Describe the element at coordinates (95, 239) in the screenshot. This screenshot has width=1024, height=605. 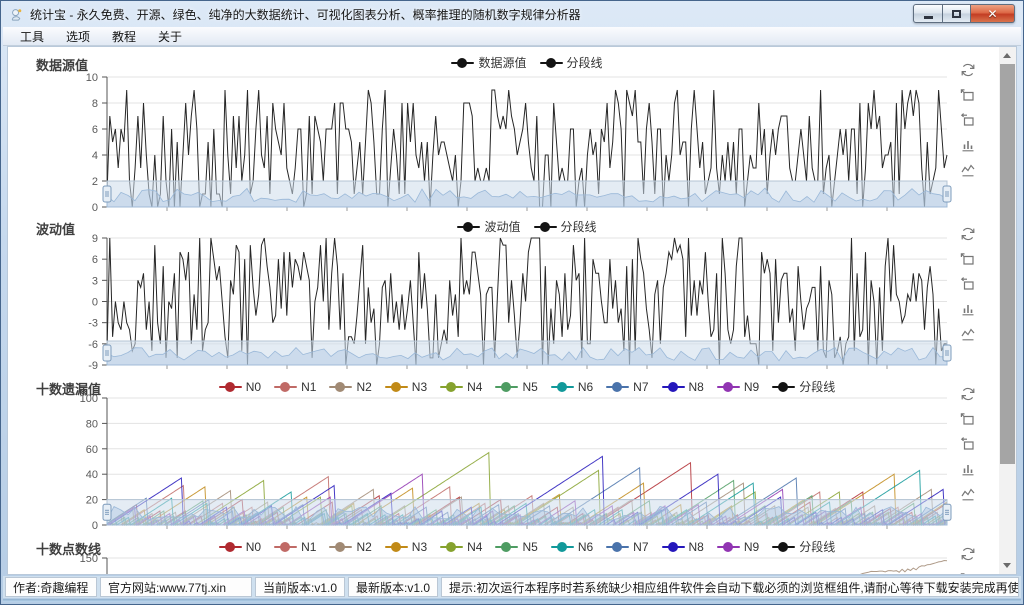
I see `svg-text: 9` at that location.